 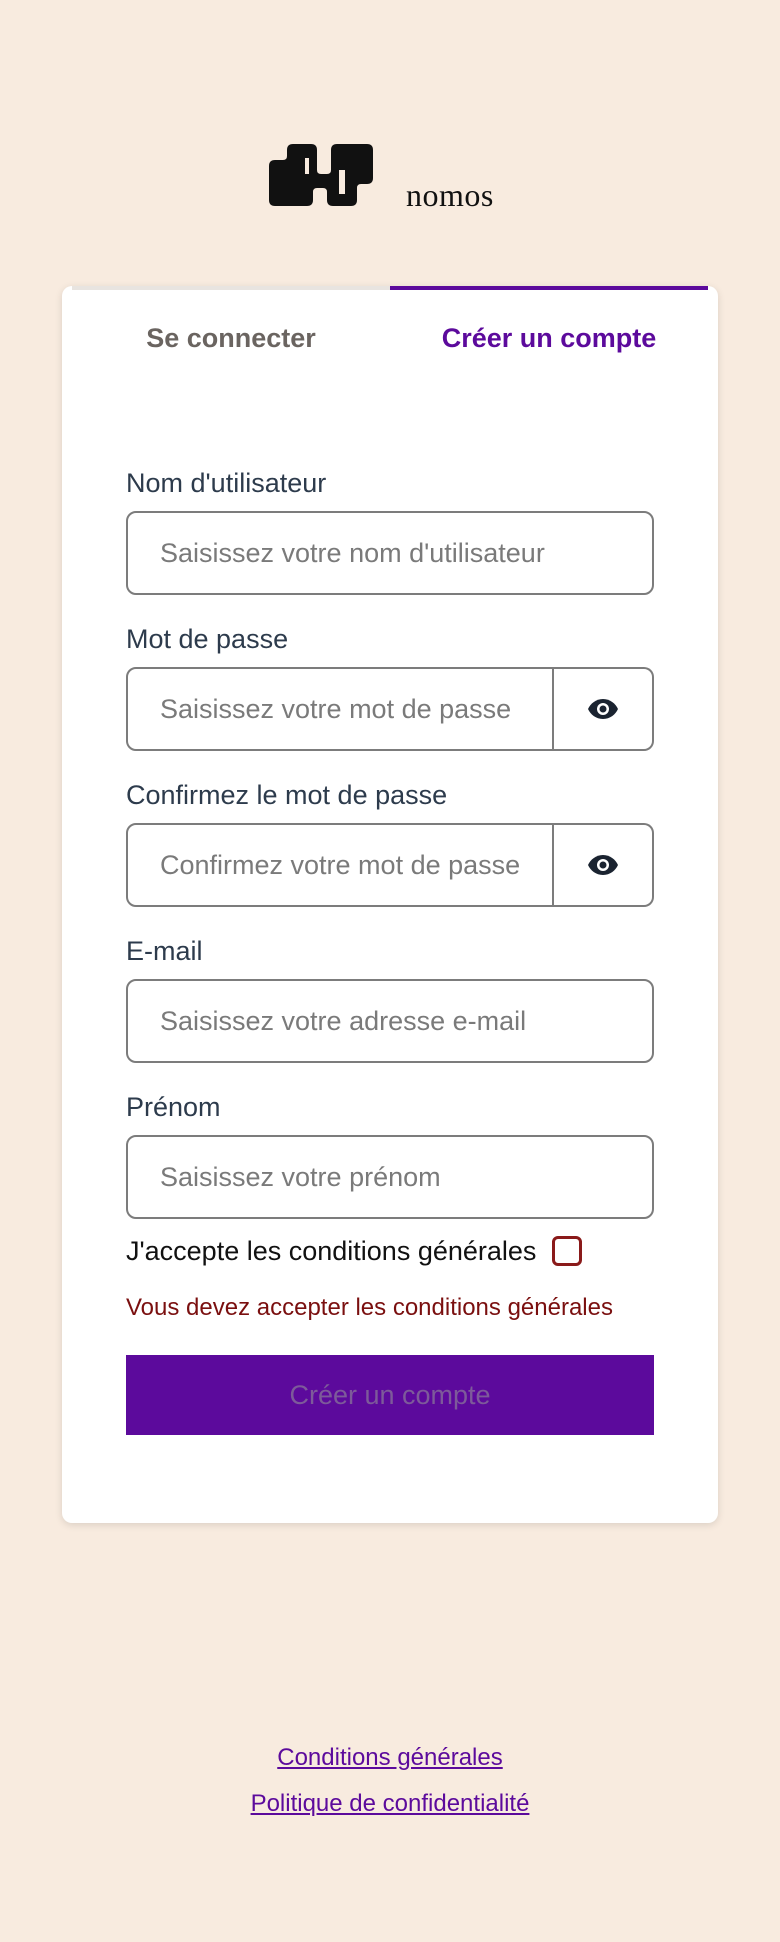 I want to click on terms-link: Conditions générales, so click(x=390, y=1758).